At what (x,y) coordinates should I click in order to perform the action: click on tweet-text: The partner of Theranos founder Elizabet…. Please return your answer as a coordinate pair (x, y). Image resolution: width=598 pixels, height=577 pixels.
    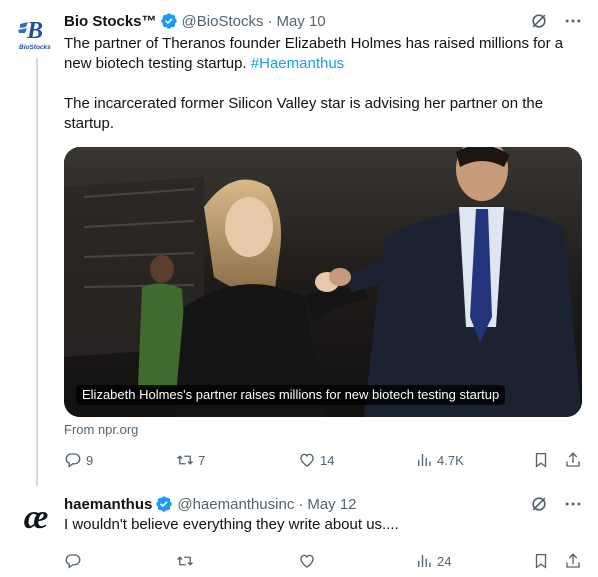
    Looking at the image, I should click on (324, 54).